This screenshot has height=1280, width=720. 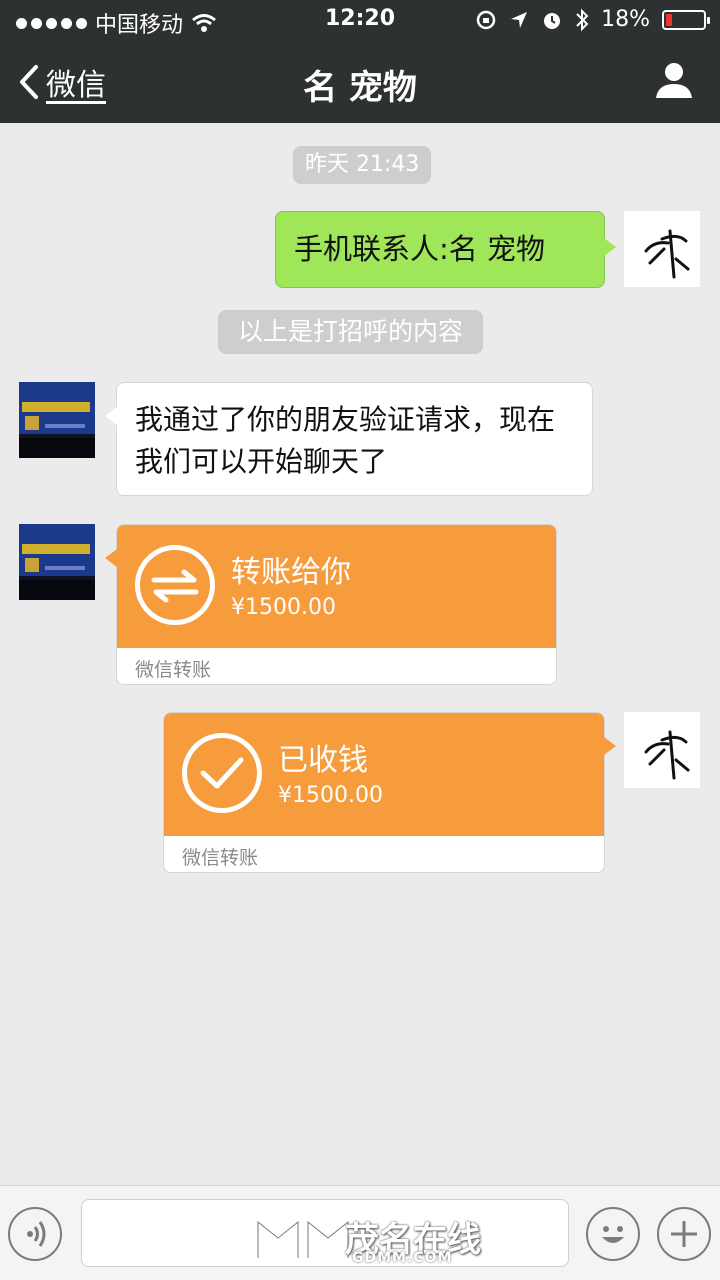 I want to click on more-button, so click(x=684, y=1234).